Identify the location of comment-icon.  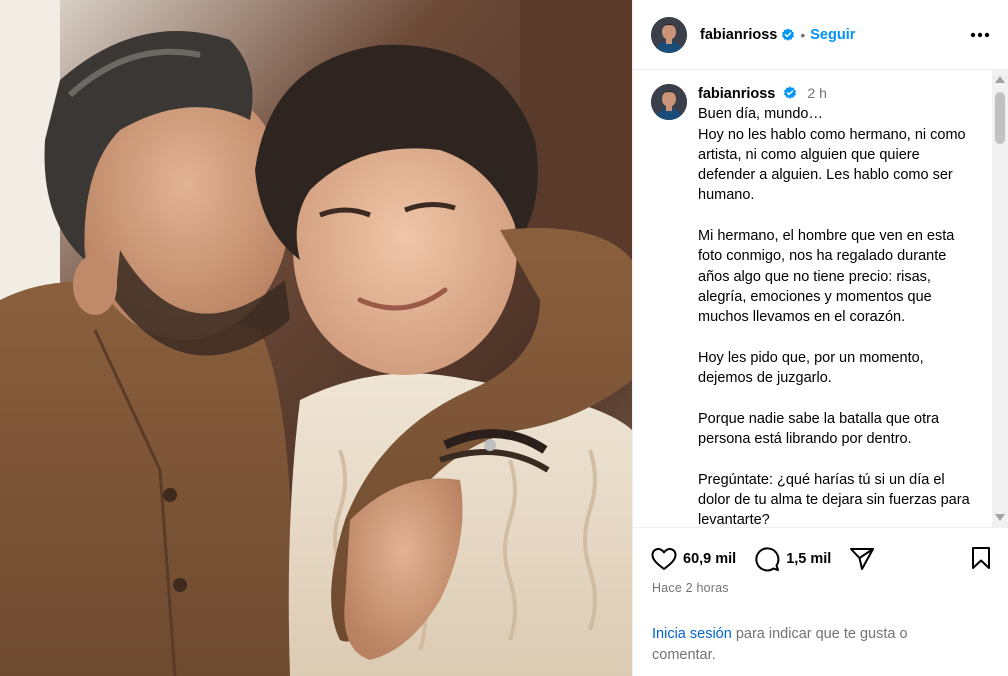
(767, 559).